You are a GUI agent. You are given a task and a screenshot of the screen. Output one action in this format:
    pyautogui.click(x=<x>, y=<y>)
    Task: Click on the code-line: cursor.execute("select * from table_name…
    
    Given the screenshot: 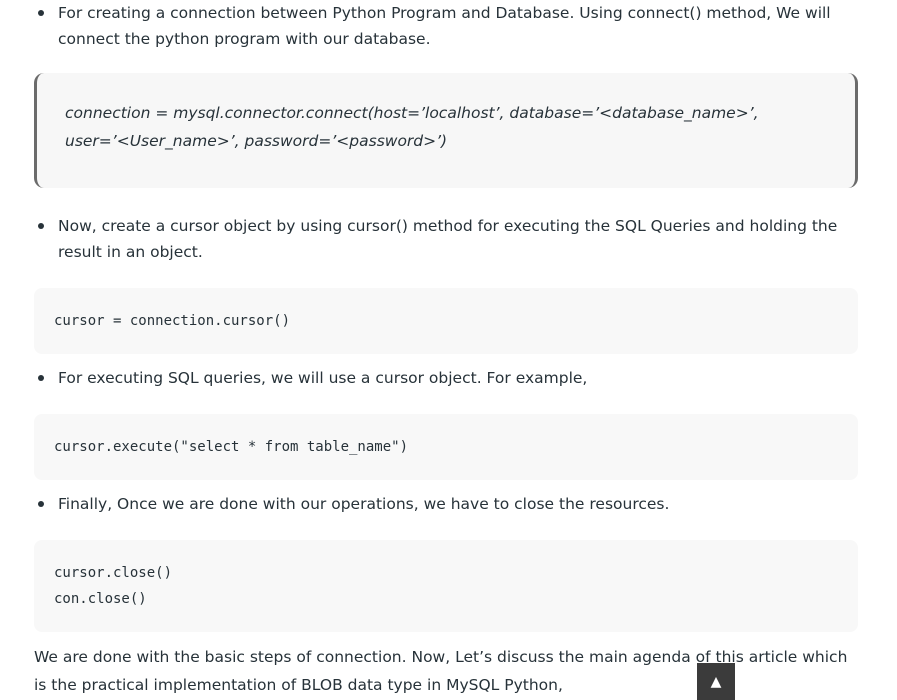 What is the action you would take?
    pyautogui.click(x=231, y=447)
    